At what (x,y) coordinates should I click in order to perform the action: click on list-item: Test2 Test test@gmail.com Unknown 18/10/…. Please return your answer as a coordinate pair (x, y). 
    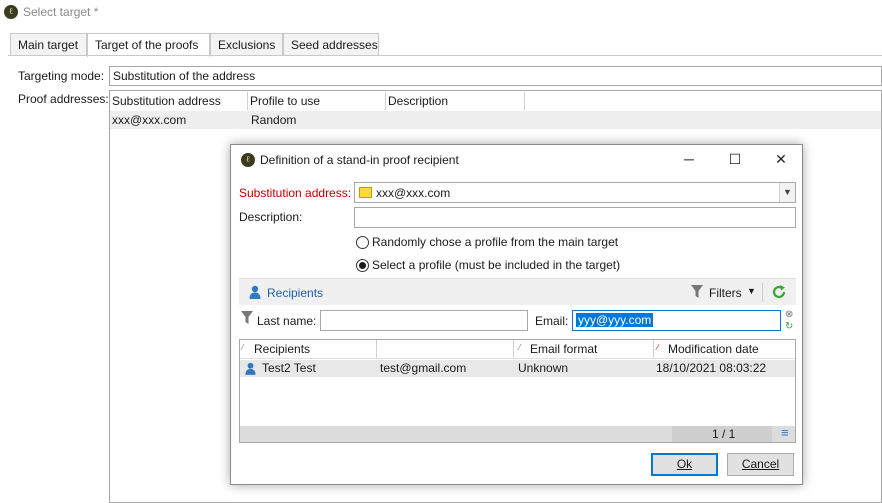
    Looking at the image, I should click on (517, 368).